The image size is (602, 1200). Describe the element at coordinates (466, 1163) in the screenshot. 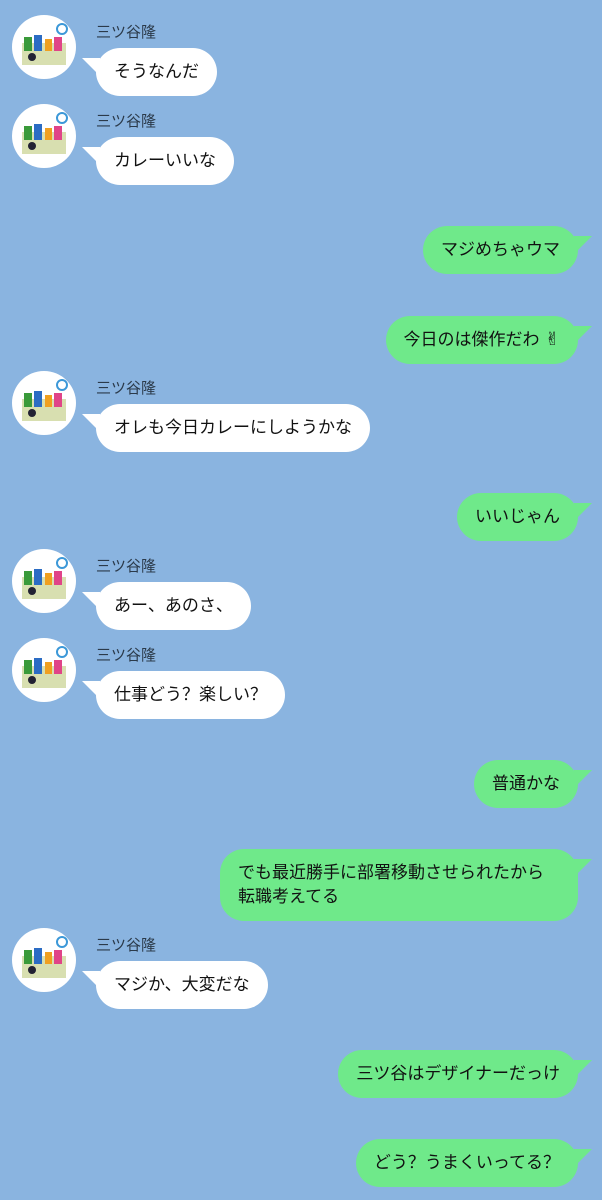

I see `message-bubble-outgoing: どう？うまくいってる？` at that location.